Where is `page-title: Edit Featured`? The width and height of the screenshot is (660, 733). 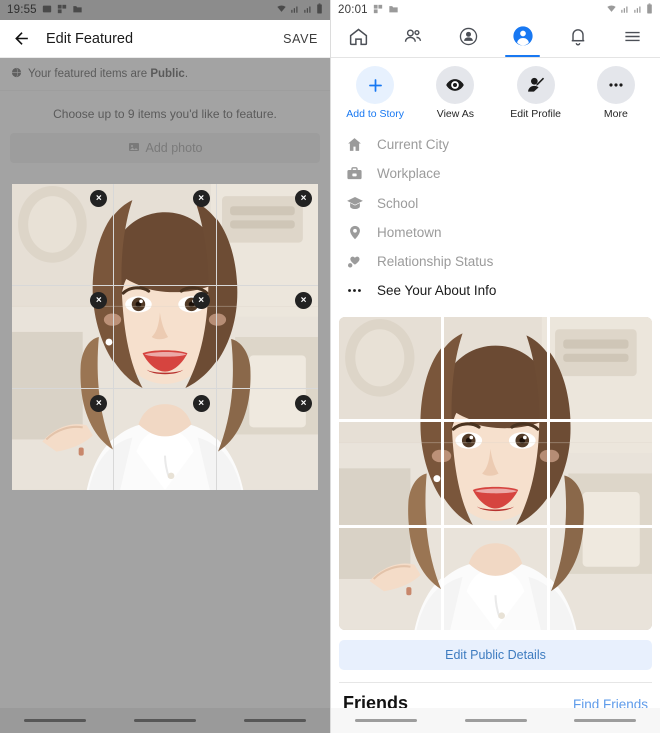
page-title: Edit Featured is located at coordinates (90, 38).